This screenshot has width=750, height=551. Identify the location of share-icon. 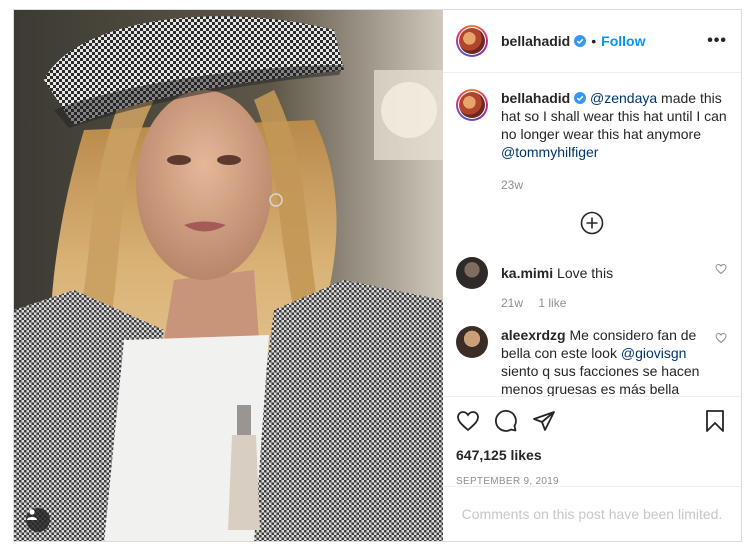
(544, 421).